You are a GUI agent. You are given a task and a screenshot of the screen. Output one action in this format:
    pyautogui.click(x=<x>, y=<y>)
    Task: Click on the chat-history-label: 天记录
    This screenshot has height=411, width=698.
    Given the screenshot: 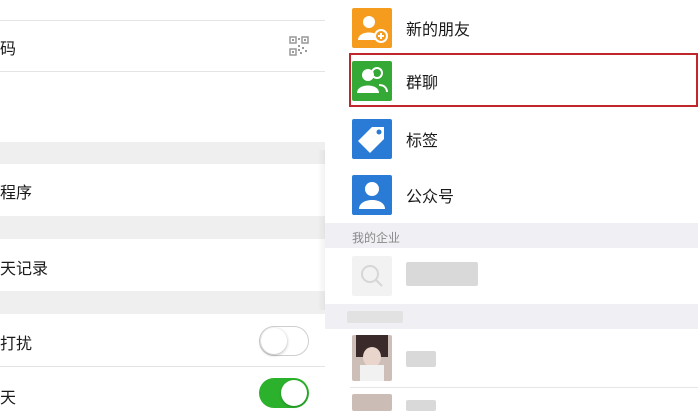 What is the action you would take?
    pyautogui.click(x=24, y=268)
    